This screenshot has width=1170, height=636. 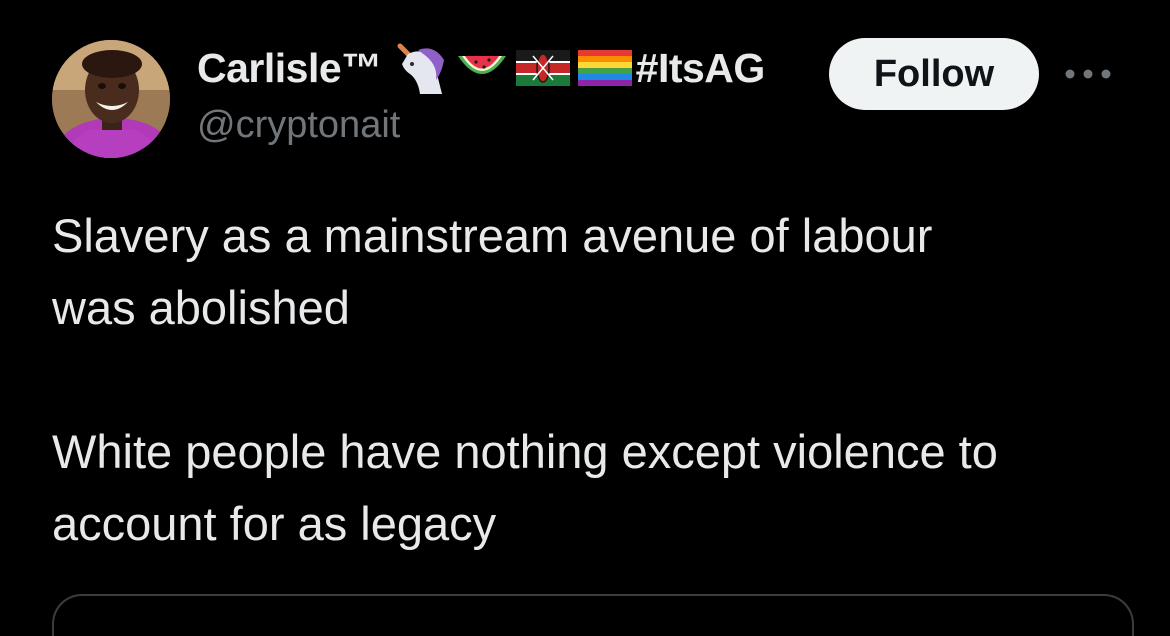 I want to click on more-icon, so click(x=1088, y=74).